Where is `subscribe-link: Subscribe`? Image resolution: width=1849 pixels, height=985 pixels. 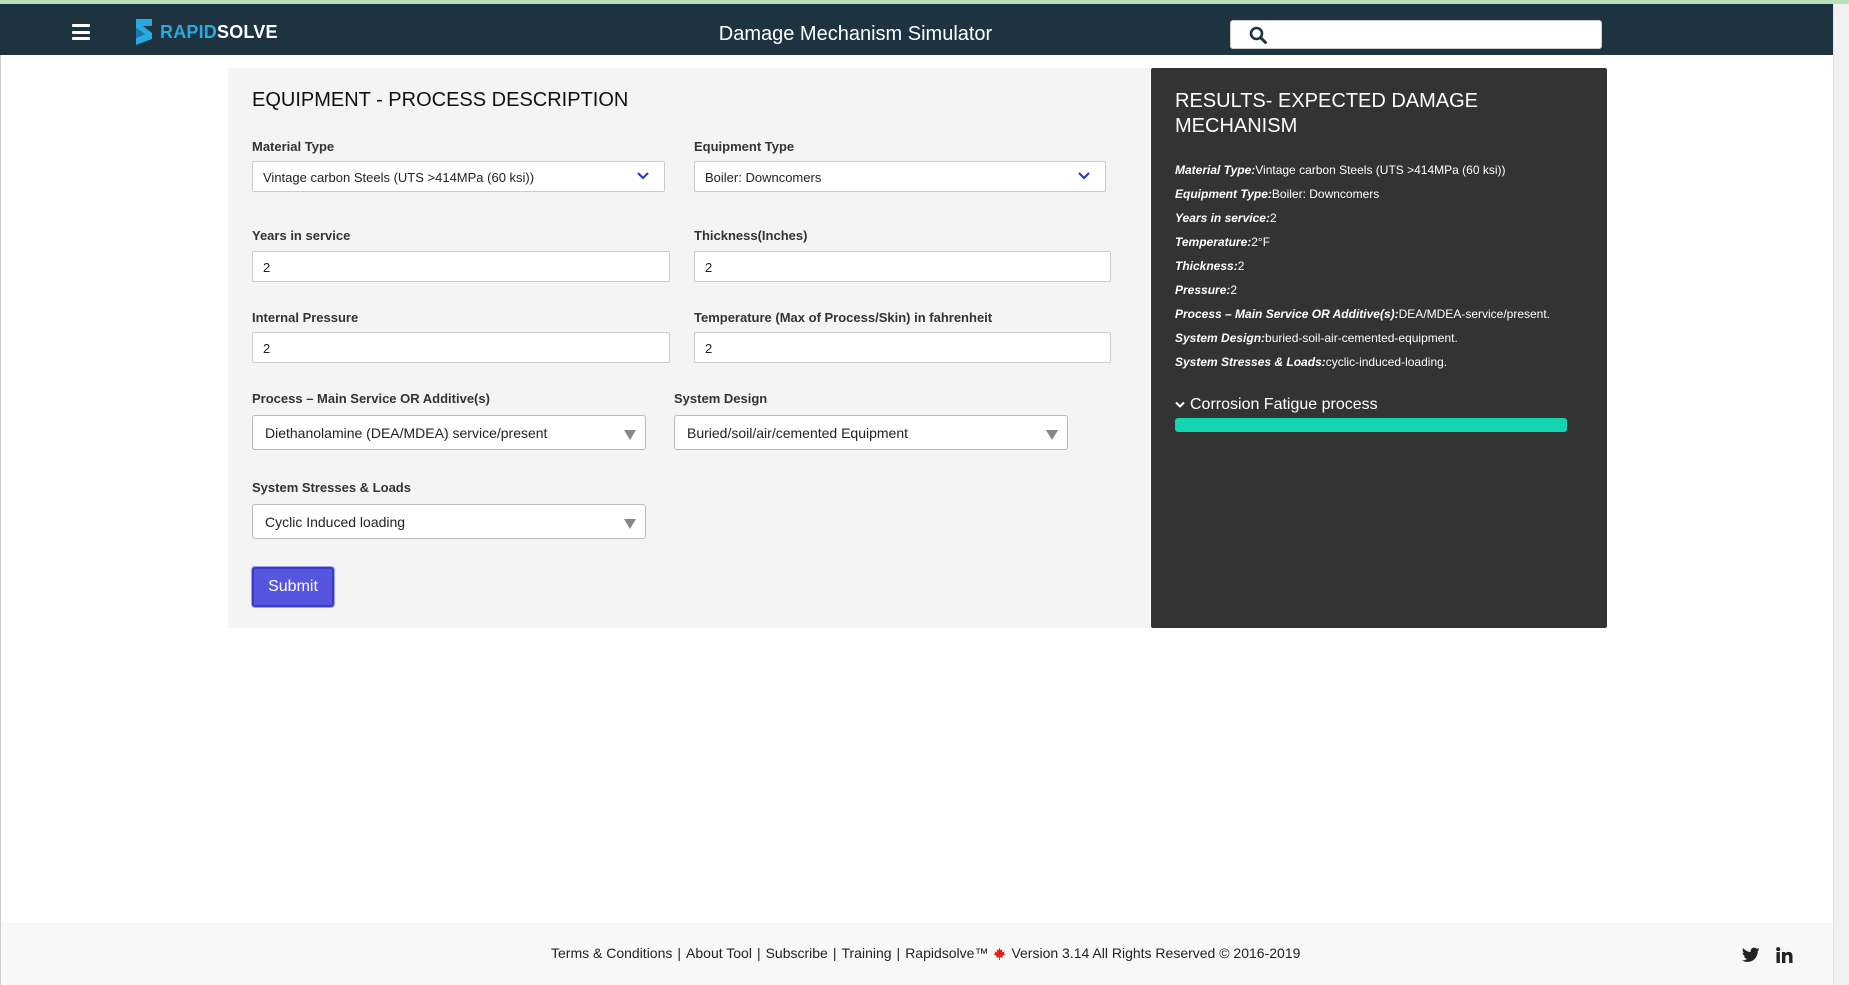 subscribe-link: Subscribe is located at coordinates (797, 953).